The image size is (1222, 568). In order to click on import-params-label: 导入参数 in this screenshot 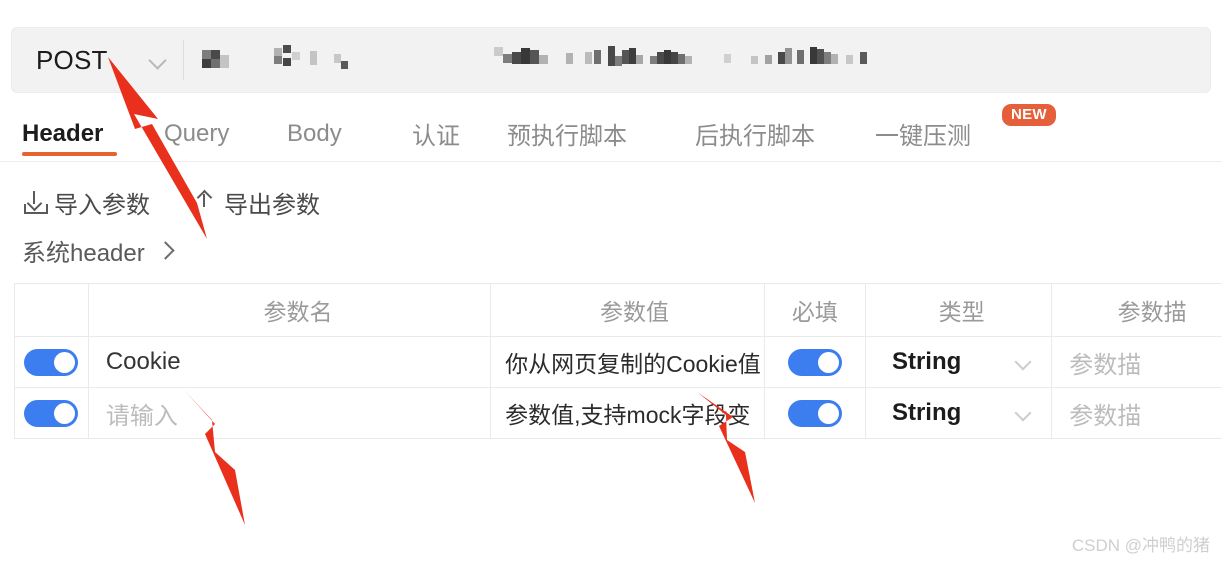, I will do `click(102, 205)`.